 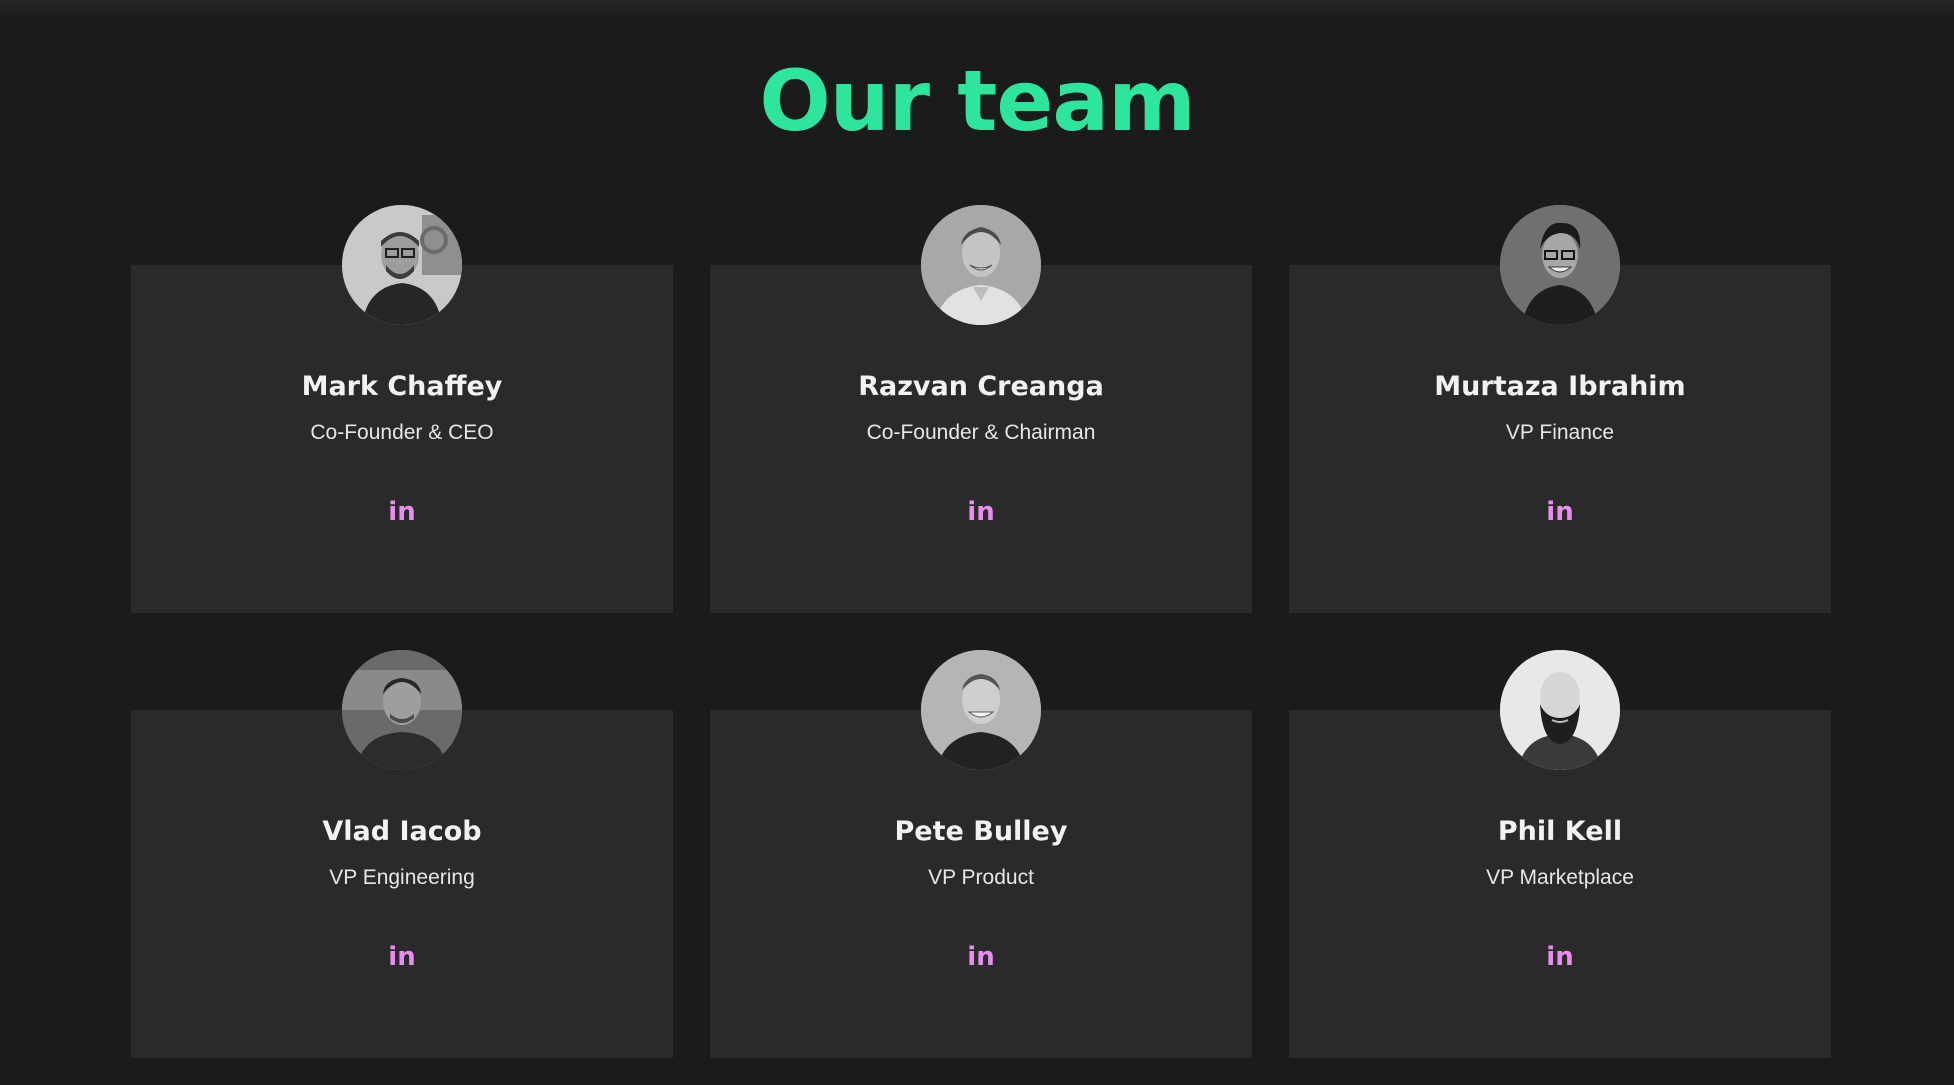 I want to click on team-member-card: Mark Chaffey Co-Founder & CEO in, so click(x=402, y=409).